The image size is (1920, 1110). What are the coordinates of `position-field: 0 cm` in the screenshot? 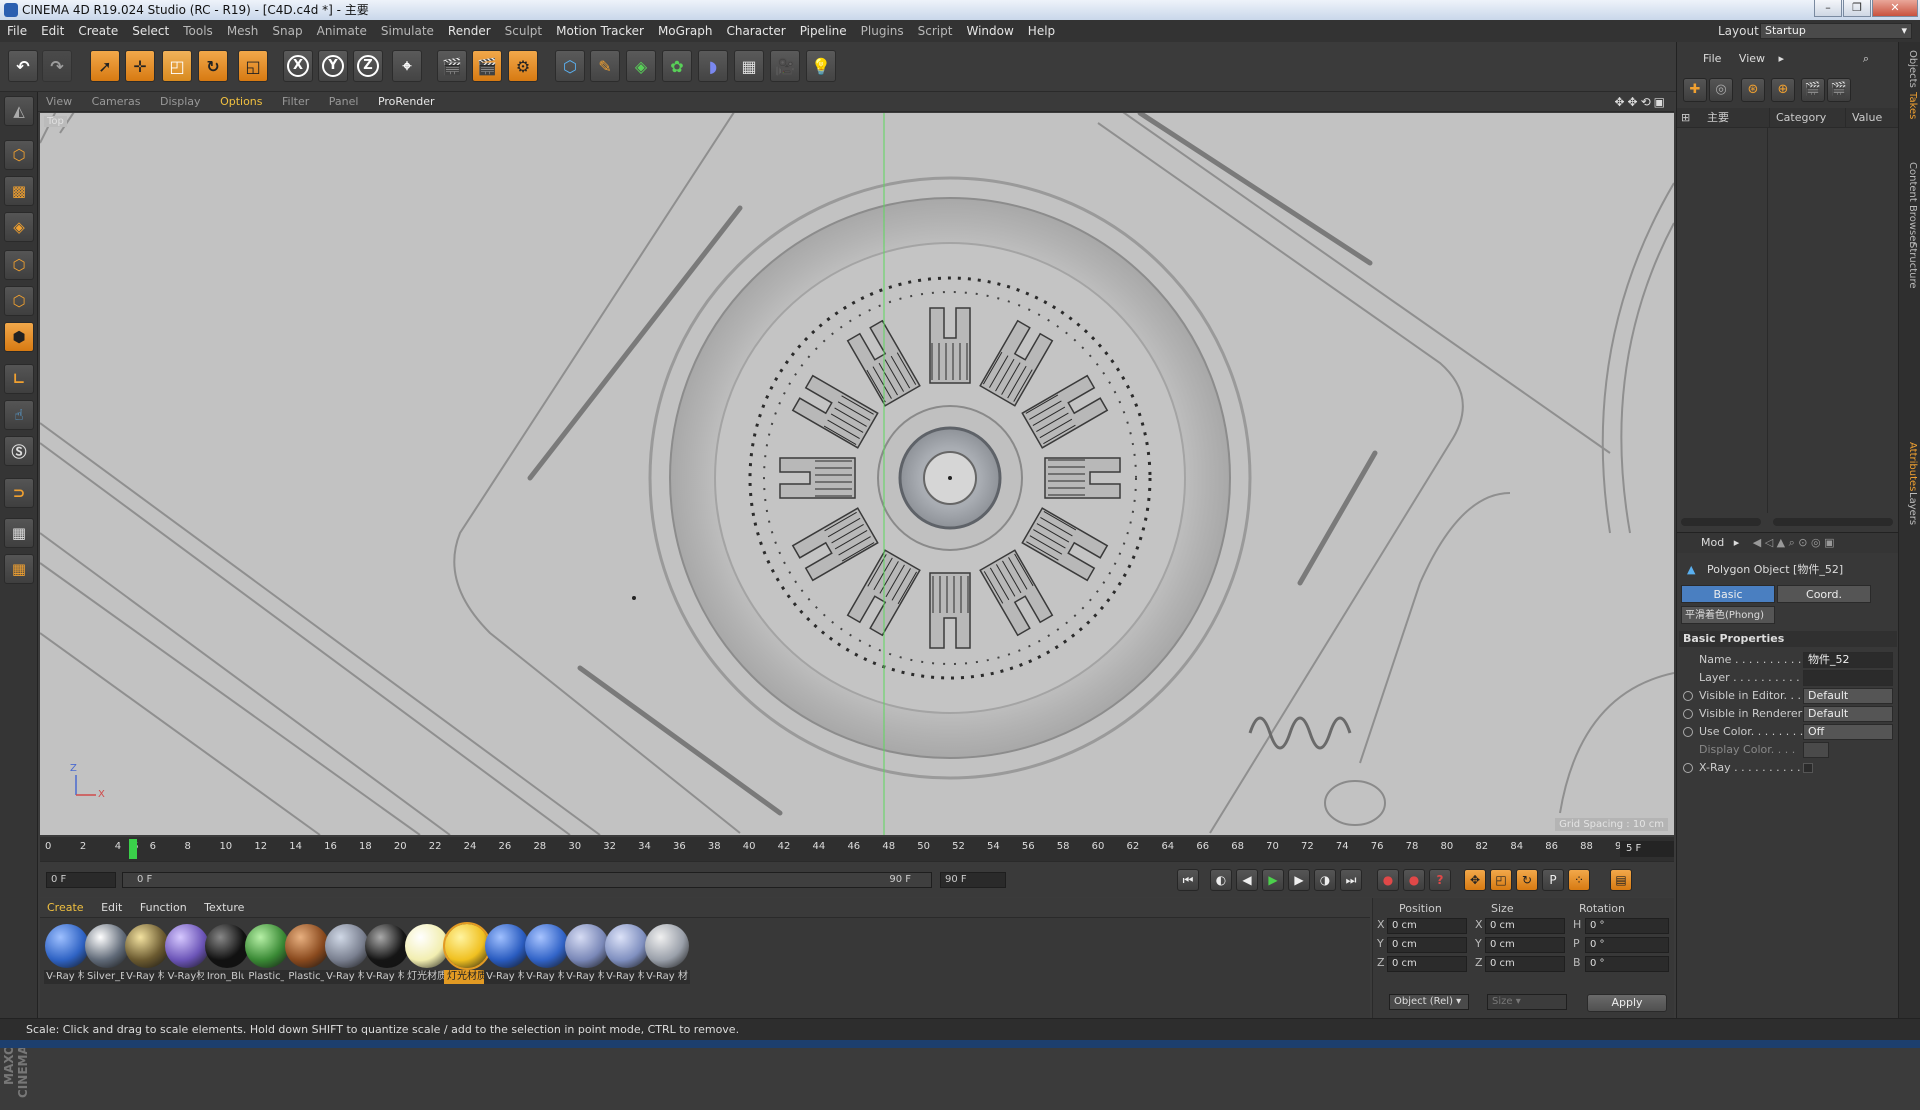 It's located at (1427, 945).